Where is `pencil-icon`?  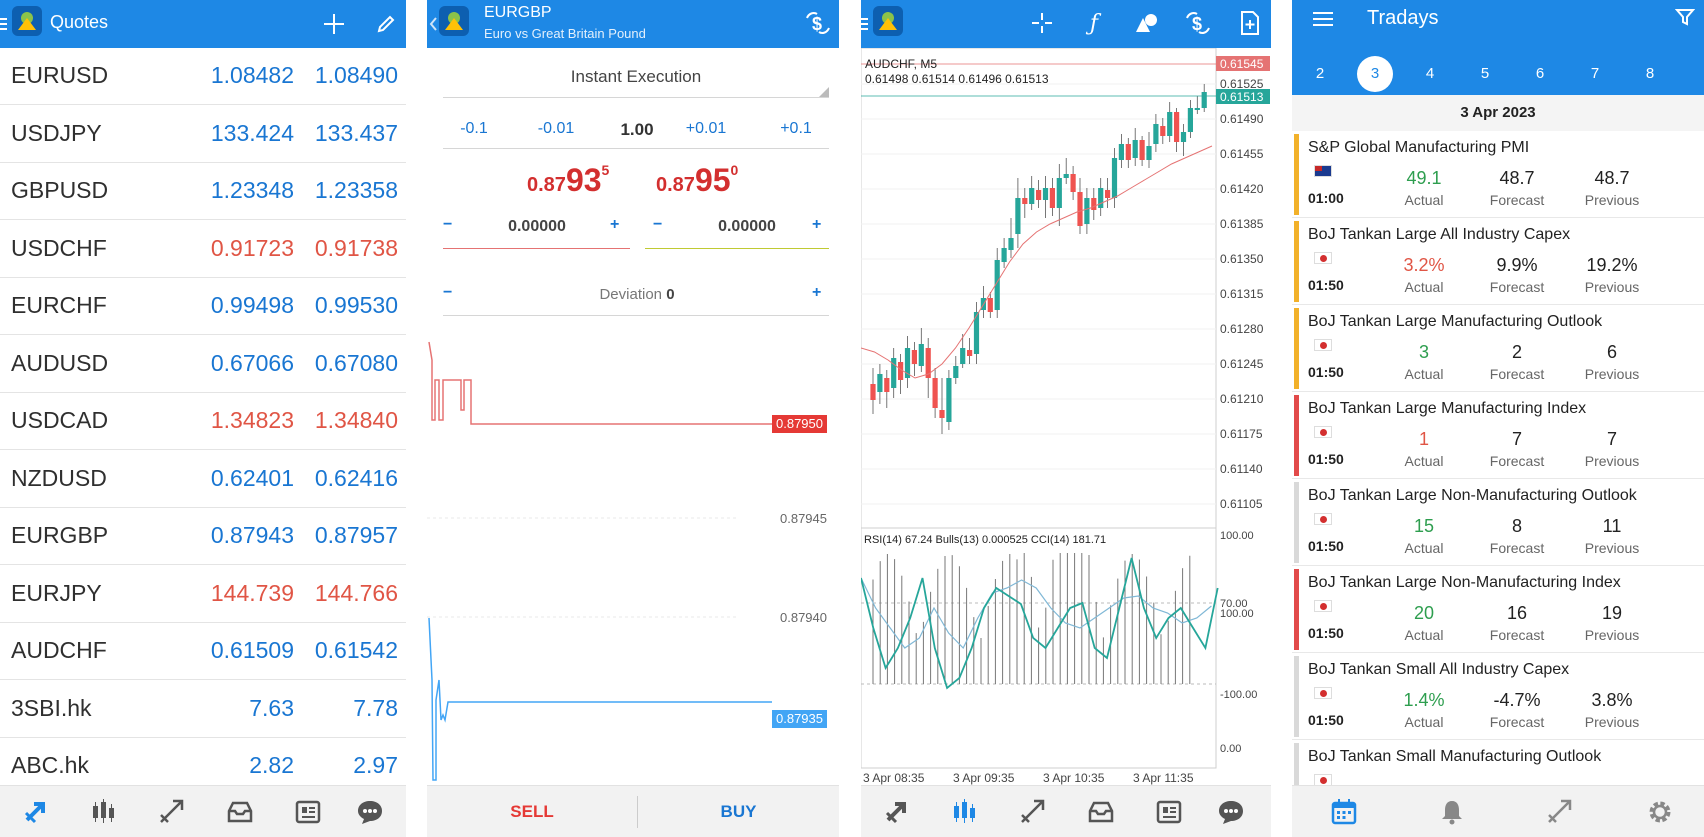
pencil-icon is located at coordinates (386, 24).